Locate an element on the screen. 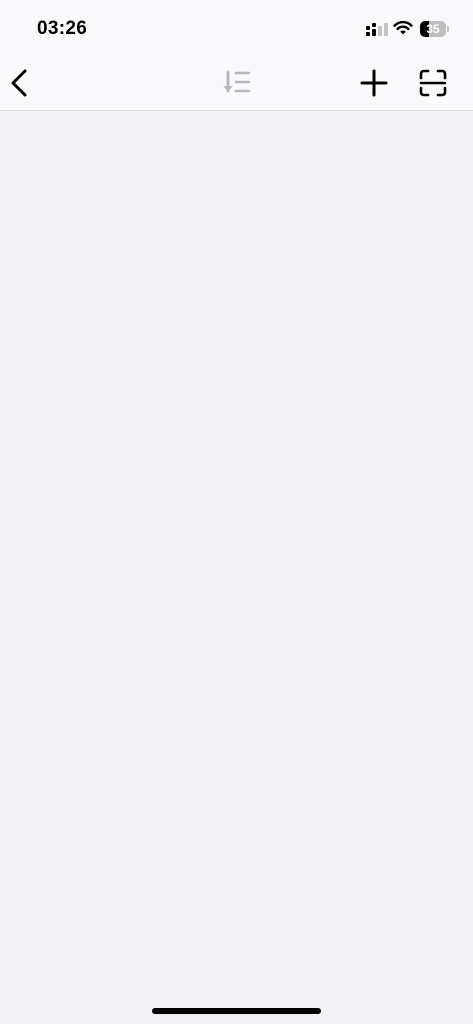  chevron-left-icon is located at coordinates (19, 83).